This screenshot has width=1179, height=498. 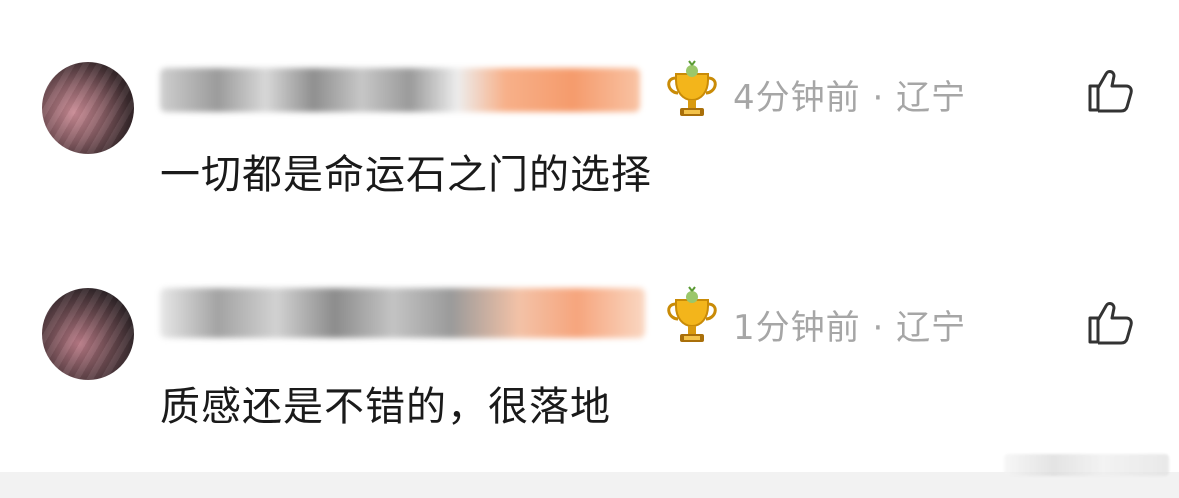 What do you see at coordinates (797, 328) in the screenshot?
I see `comment-time: 1分钟前` at bounding box center [797, 328].